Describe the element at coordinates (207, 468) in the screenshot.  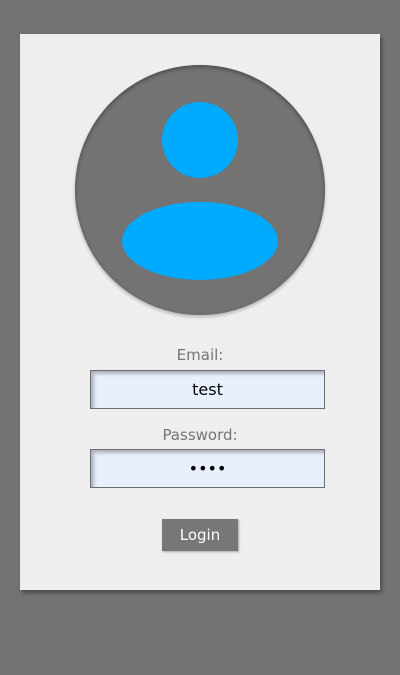
I see `password-field` at that location.